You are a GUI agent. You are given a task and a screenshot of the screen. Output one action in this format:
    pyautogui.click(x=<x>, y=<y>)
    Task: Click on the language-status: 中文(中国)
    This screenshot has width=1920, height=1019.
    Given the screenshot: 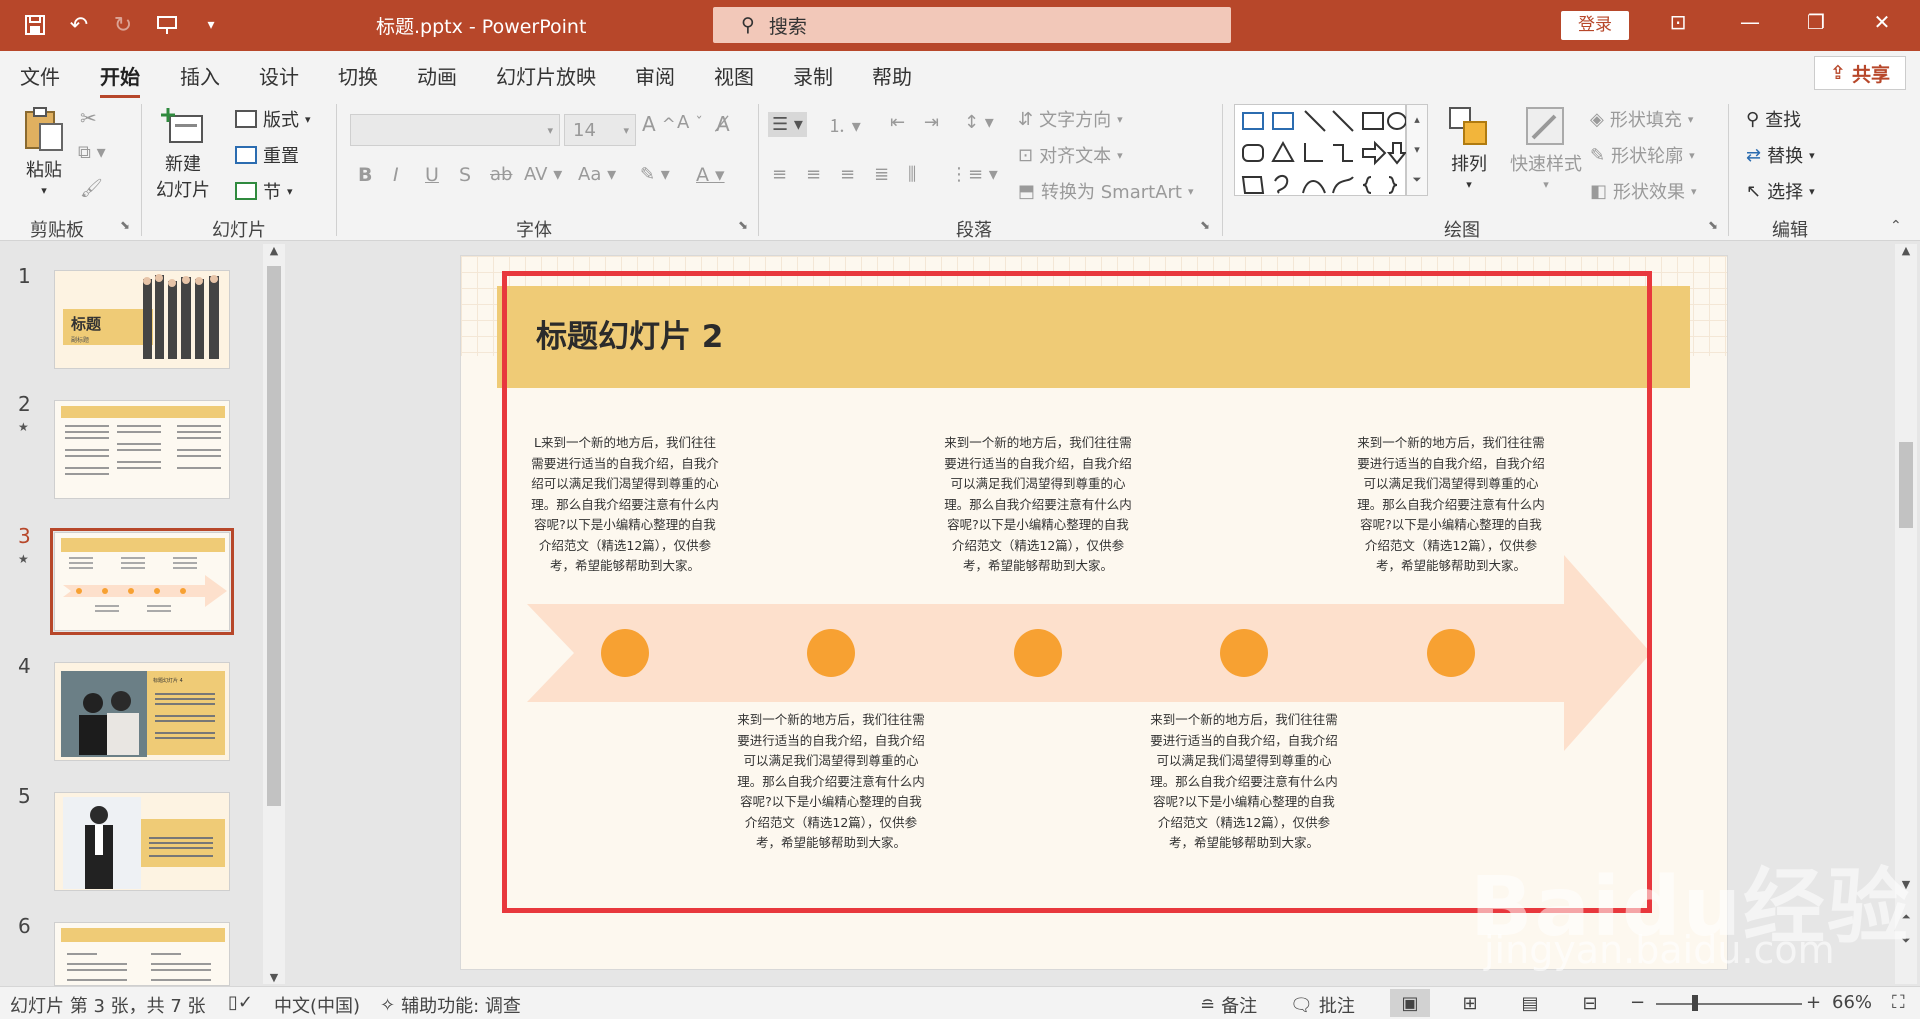 What is the action you would take?
    pyautogui.click(x=317, y=1005)
    